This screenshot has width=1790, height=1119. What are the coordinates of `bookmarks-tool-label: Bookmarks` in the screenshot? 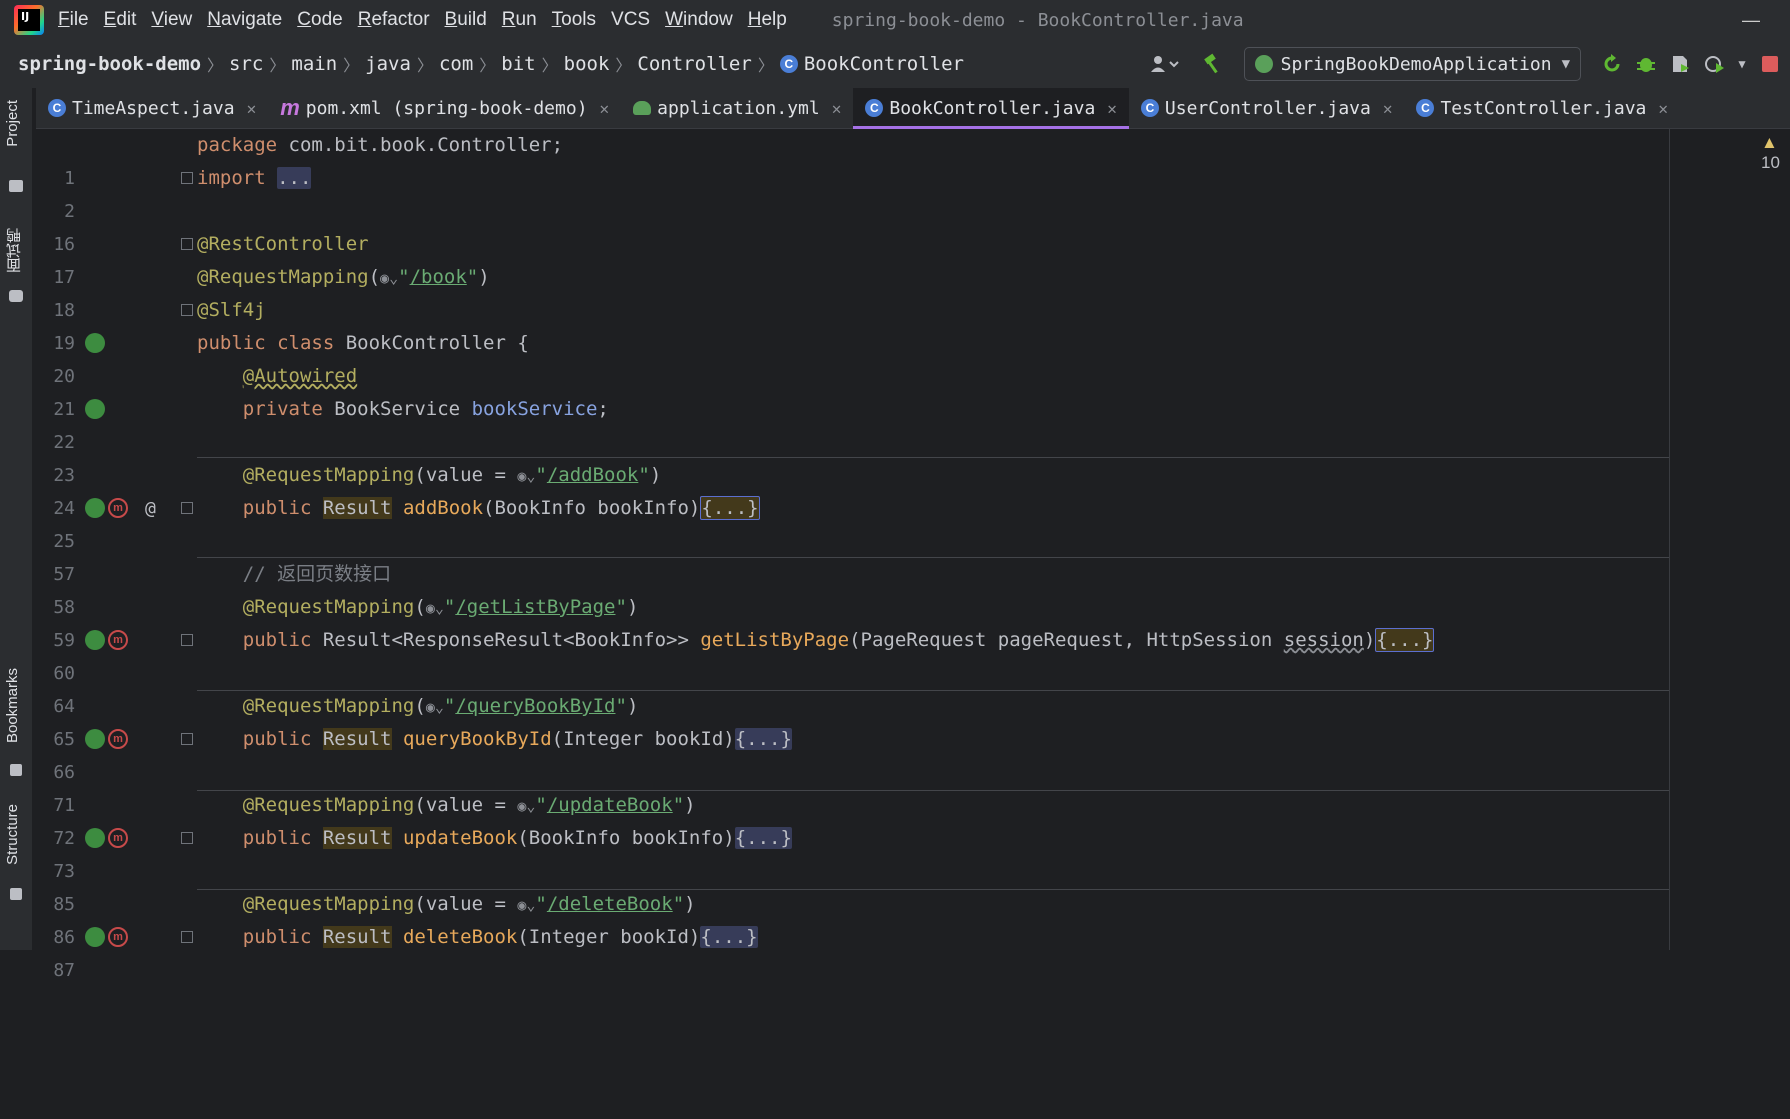 It's located at (12, 705).